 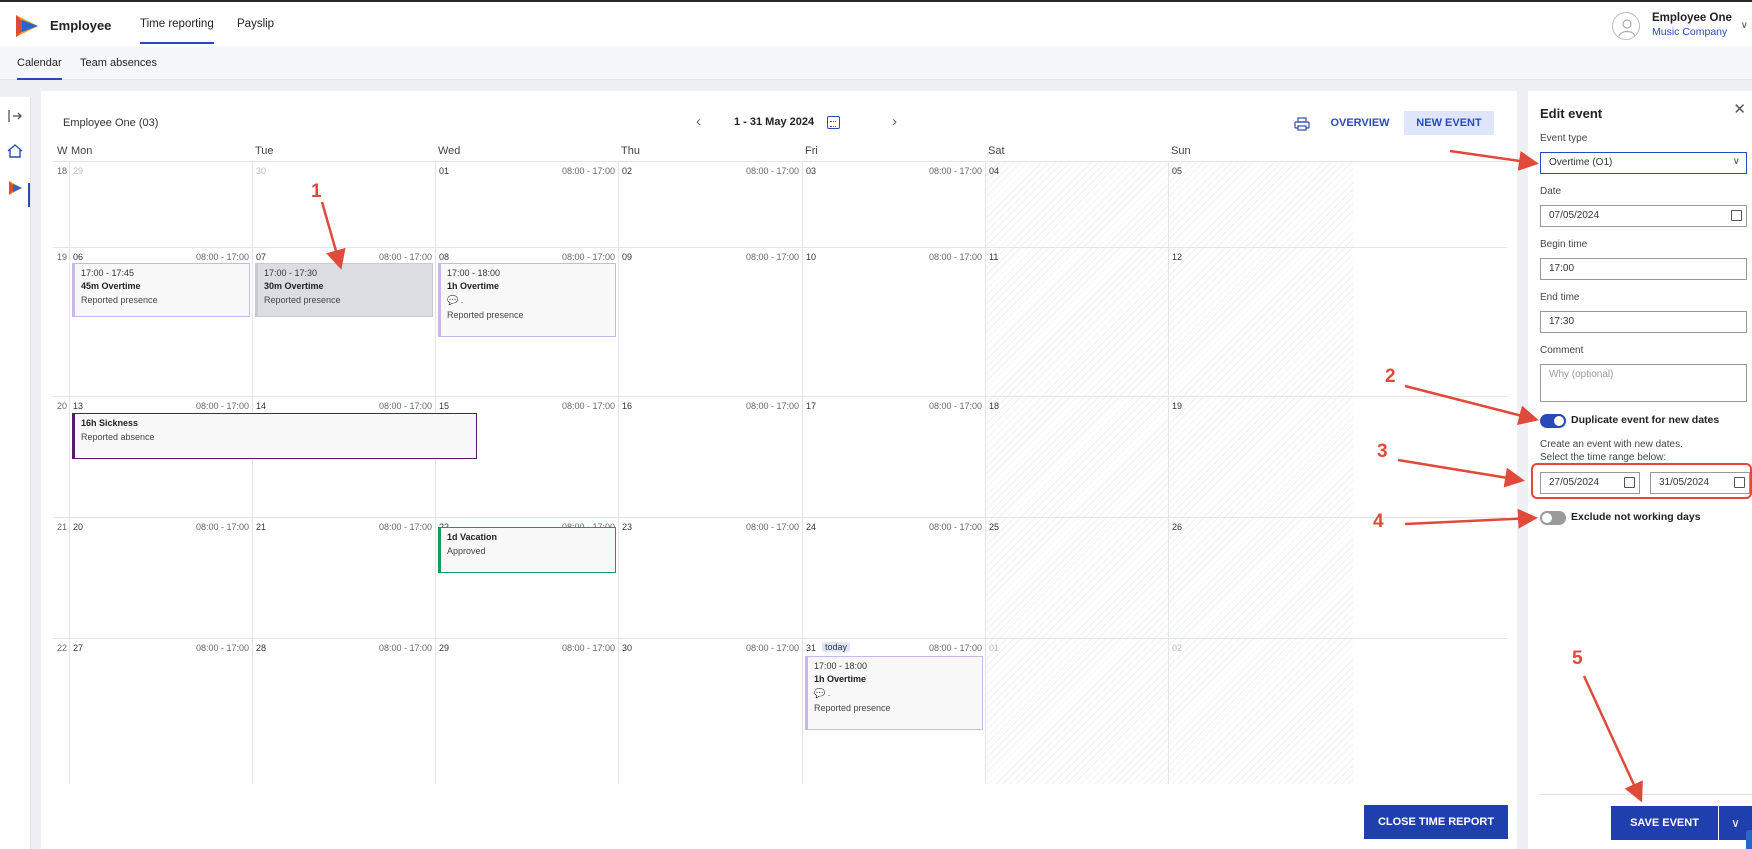 I want to click on close-icon: ✕, so click(x=1739, y=109).